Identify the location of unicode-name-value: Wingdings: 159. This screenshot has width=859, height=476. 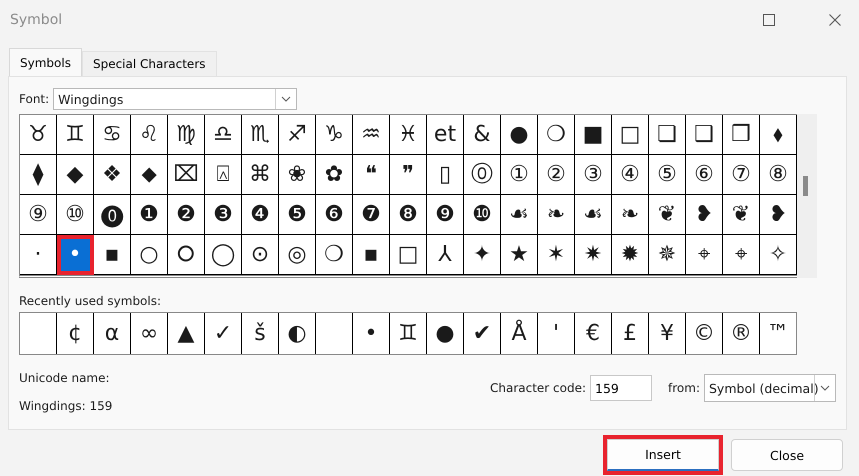
(65, 406).